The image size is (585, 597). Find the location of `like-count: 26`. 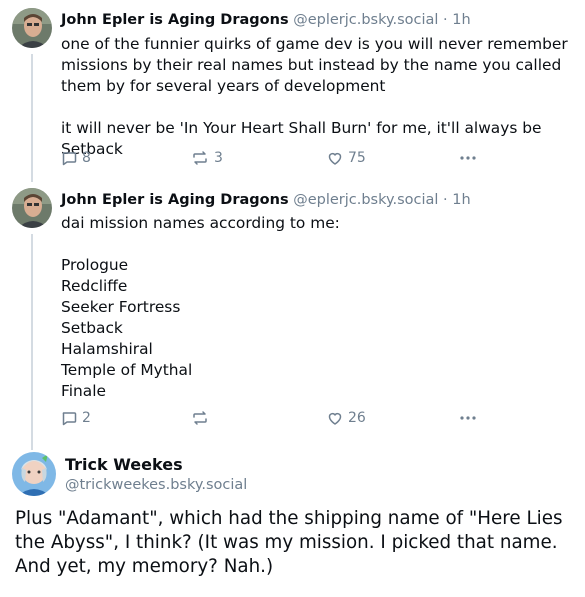

like-count: 26 is located at coordinates (357, 418).